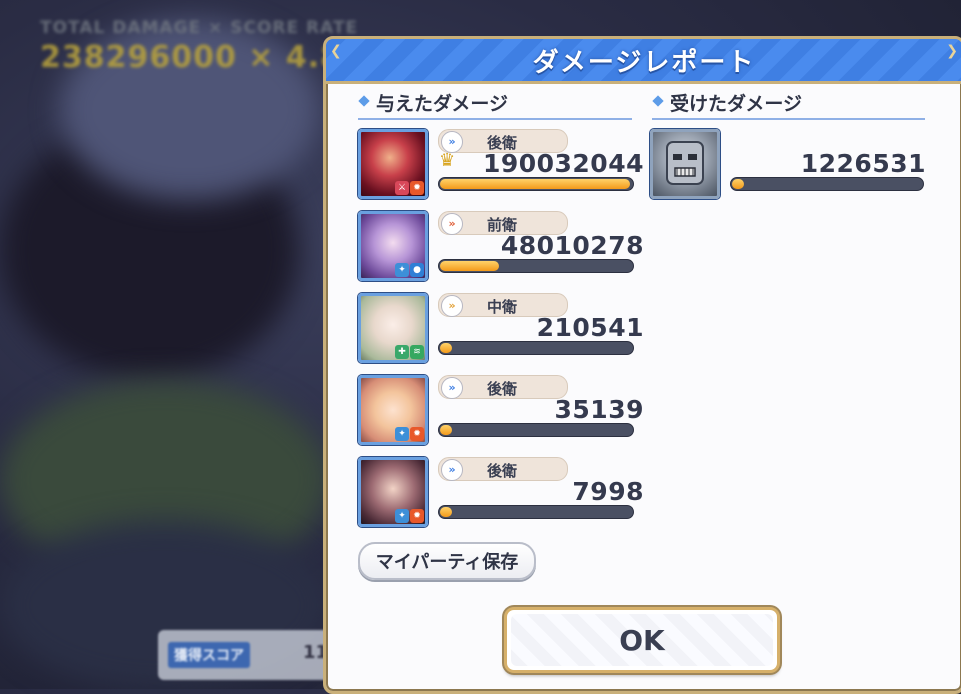 The height and width of the screenshot is (694, 961). What do you see at coordinates (502, 307) in the screenshot?
I see `position-label: 中衛` at bounding box center [502, 307].